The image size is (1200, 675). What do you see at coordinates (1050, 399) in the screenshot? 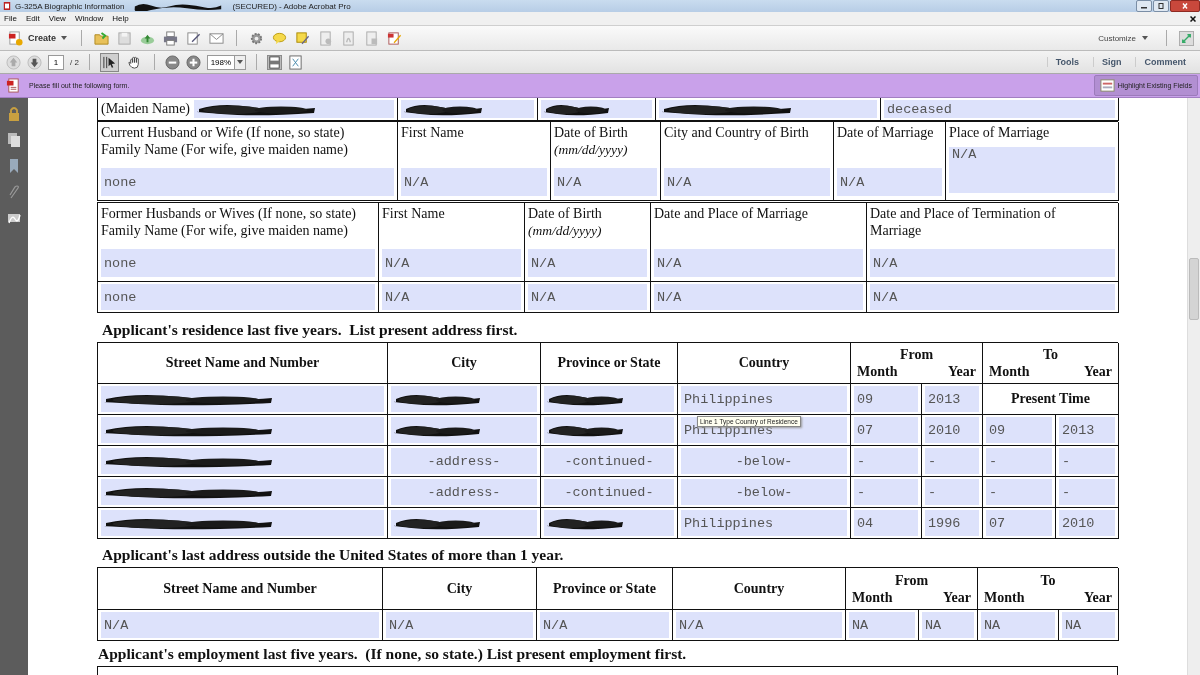
I see `cell-text: Present Time` at bounding box center [1050, 399].